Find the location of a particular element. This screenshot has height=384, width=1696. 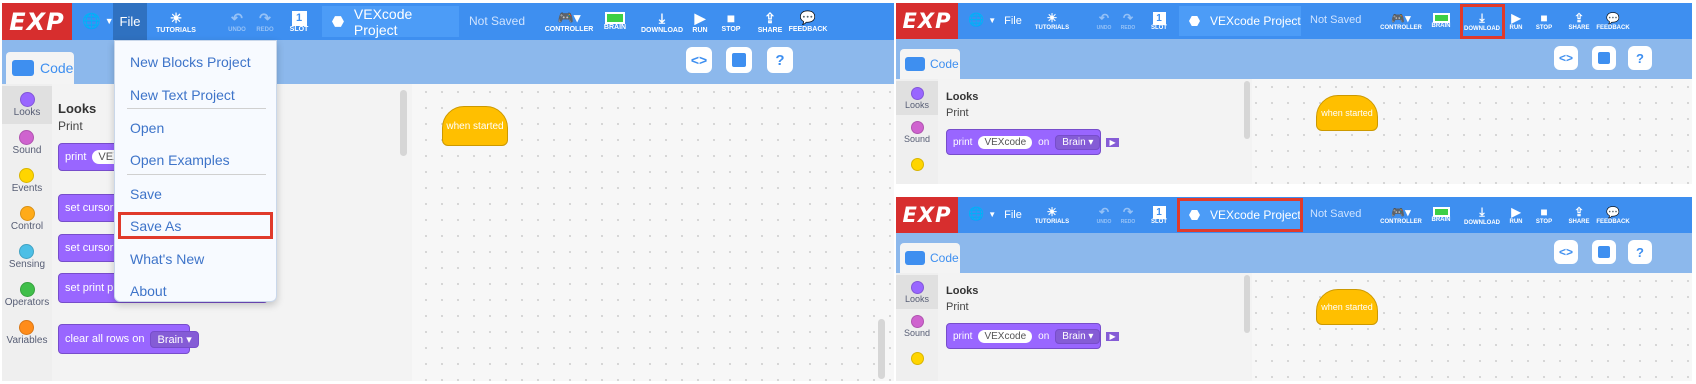

run-icon: ▶ is located at coordinates (1516, 212).